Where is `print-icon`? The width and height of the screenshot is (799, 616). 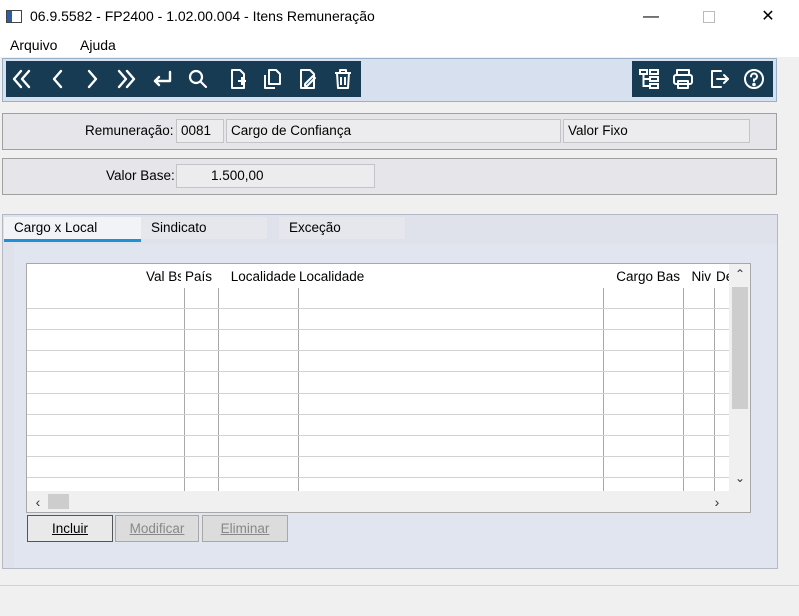
print-icon is located at coordinates (683, 79).